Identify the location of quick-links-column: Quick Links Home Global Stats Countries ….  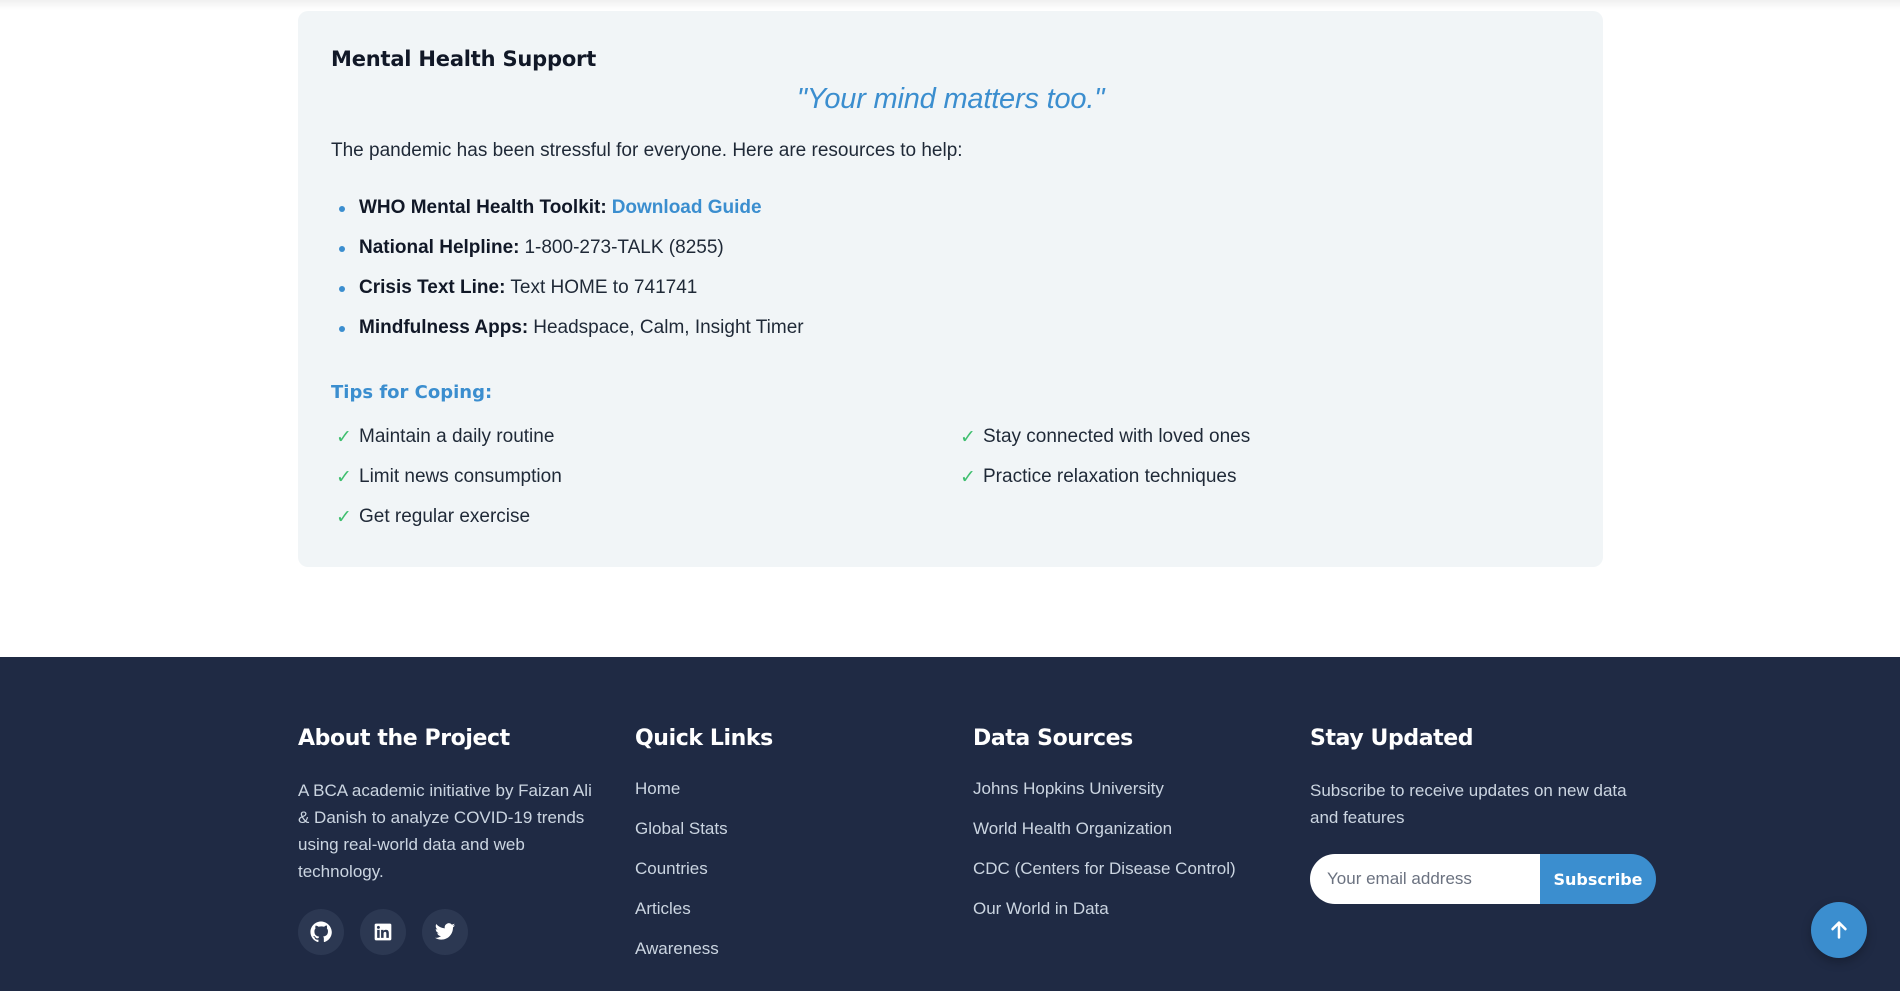
(704, 852).